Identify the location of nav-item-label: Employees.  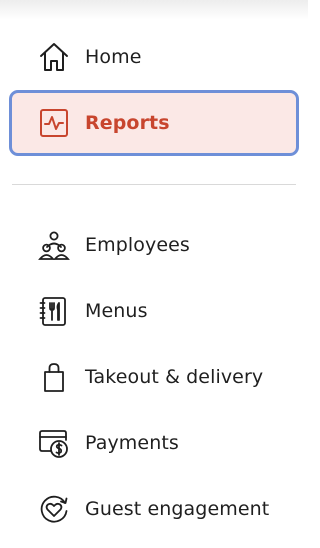
(137, 245).